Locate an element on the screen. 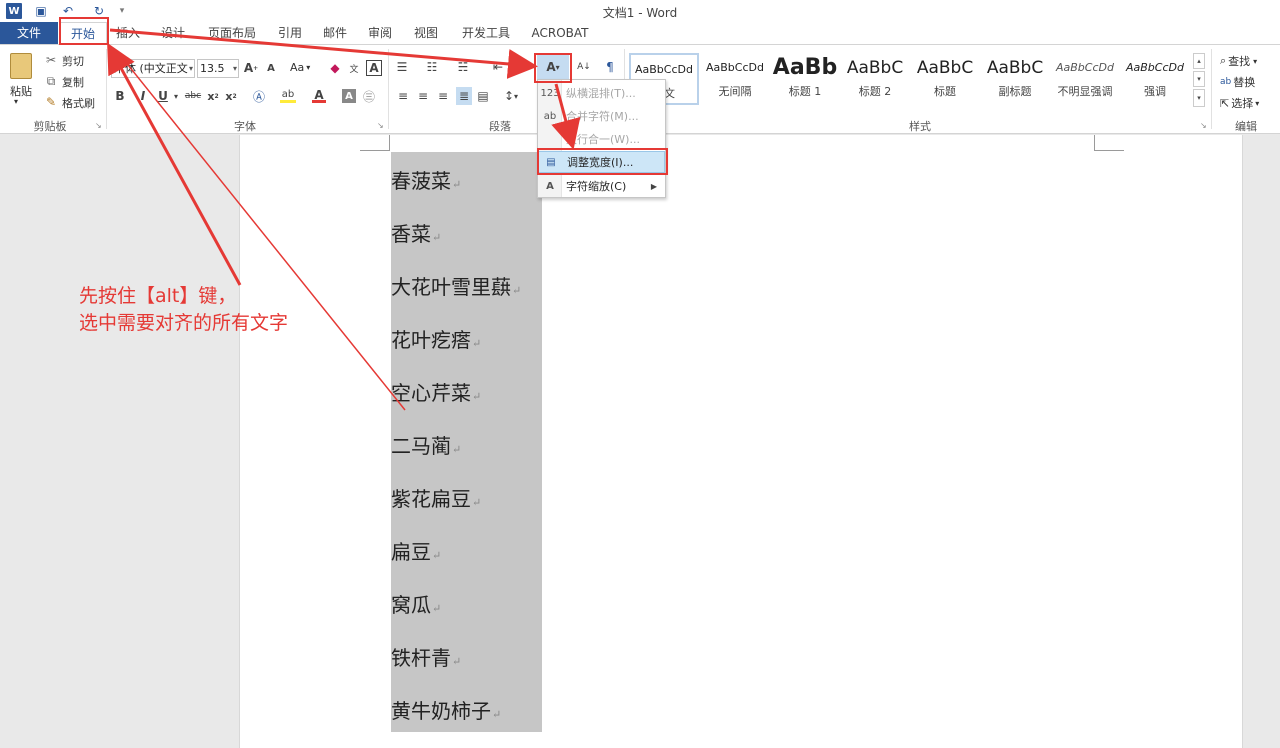 The image size is (1280, 748). strikethrough-icon: abc is located at coordinates (193, 96).